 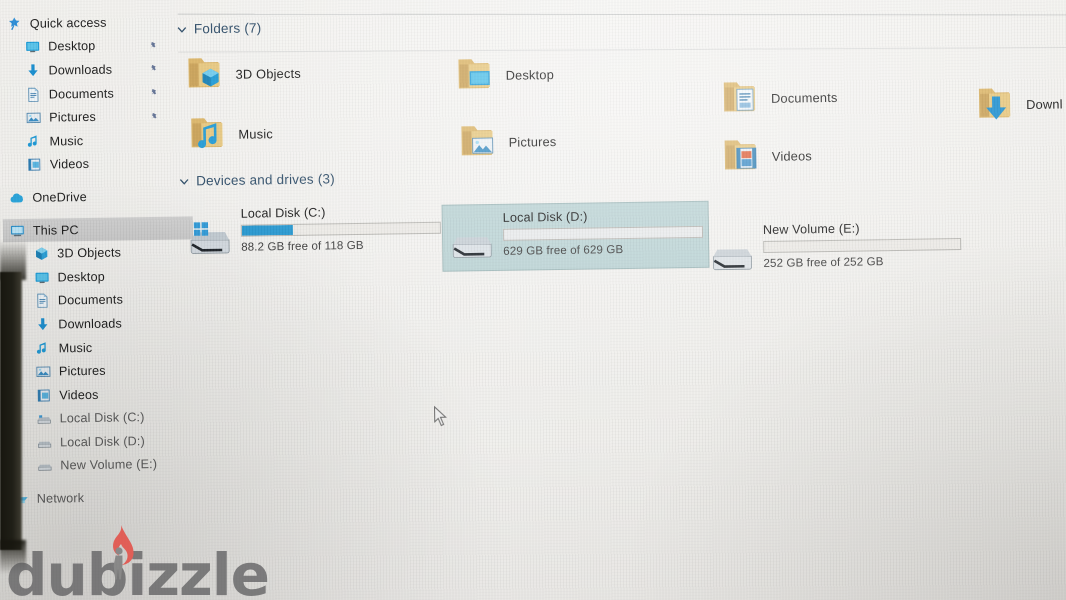 What do you see at coordinates (506, 141) in the screenshot?
I see `folder-tile-pictures: Pictures` at bounding box center [506, 141].